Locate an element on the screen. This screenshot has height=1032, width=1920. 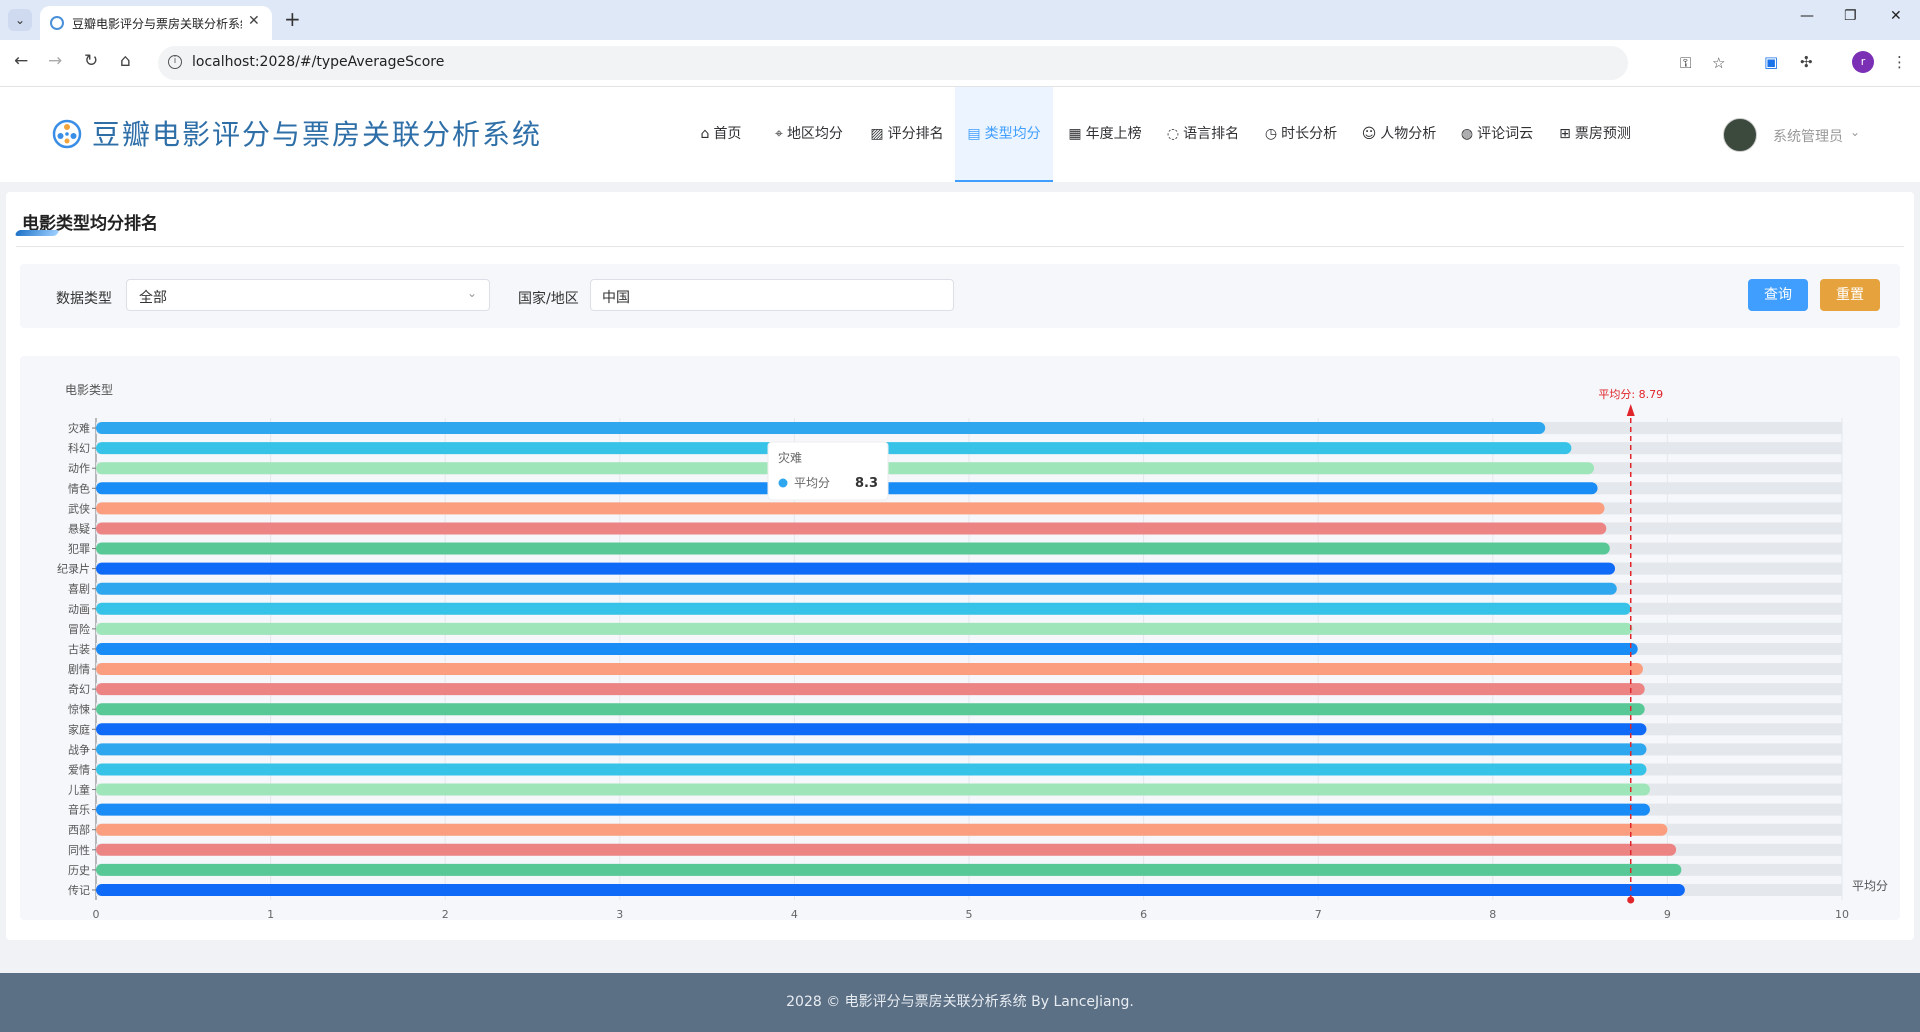
x-tick-label: 7 is located at coordinates (1318, 914).